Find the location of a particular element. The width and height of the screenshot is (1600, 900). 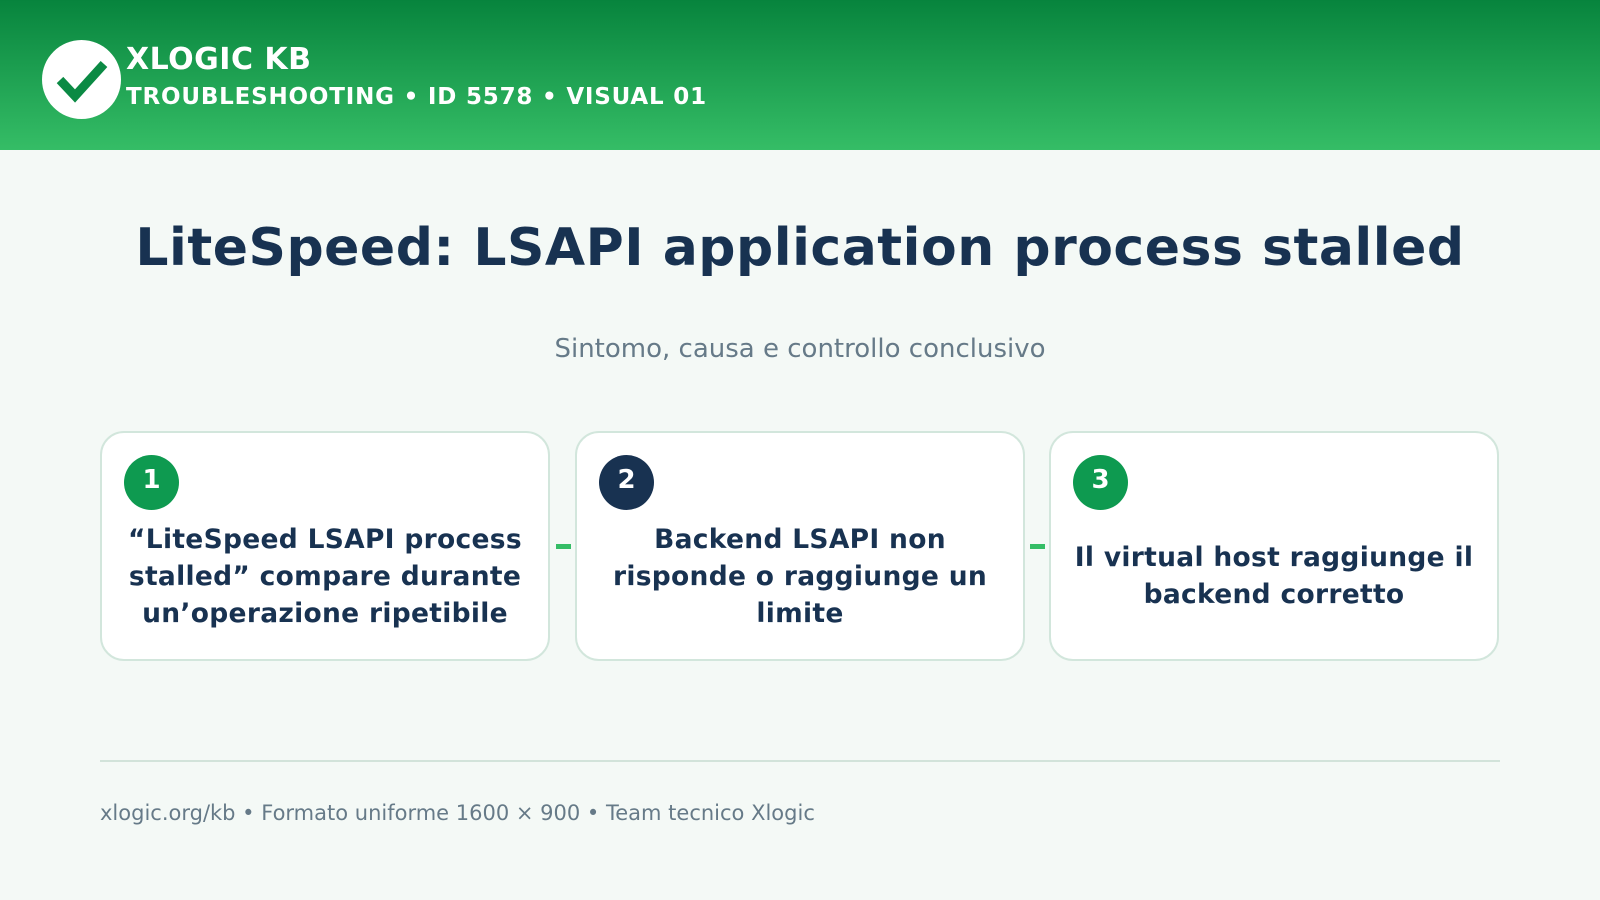

logo is located at coordinates (81, 79).